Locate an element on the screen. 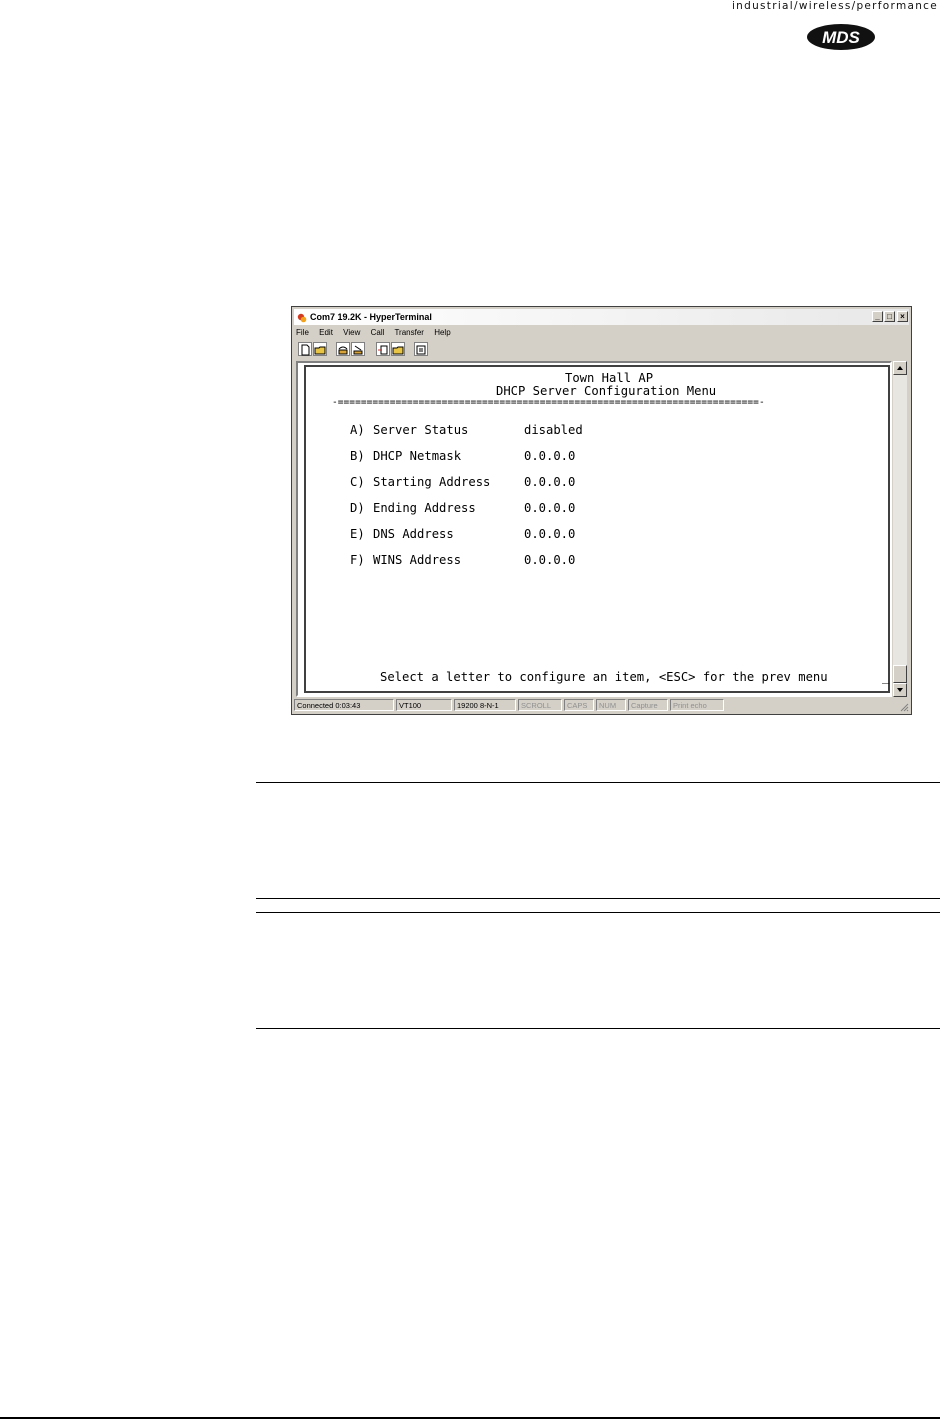 This screenshot has height=1421, width=940. mds-logo: MDS is located at coordinates (841, 37).